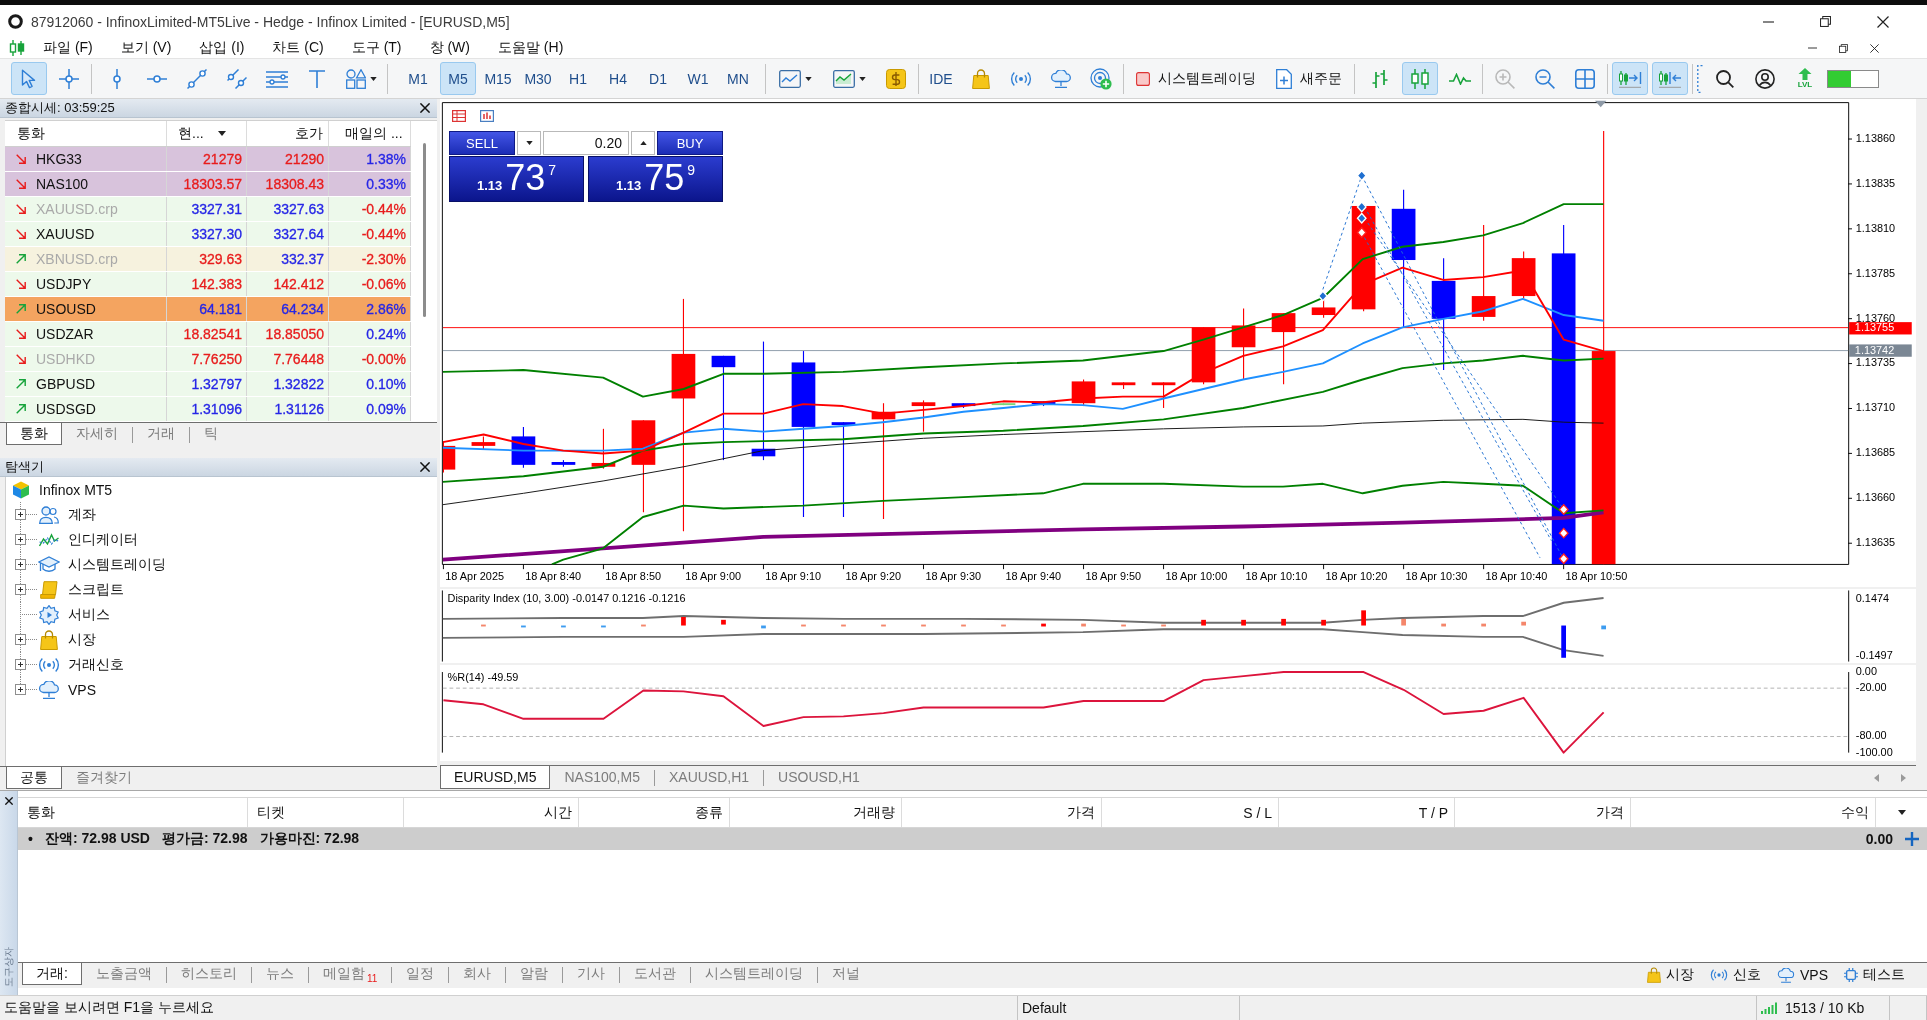 This screenshot has width=1927, height=1020. I want to click on mail-count: 11, so click(372, 978).